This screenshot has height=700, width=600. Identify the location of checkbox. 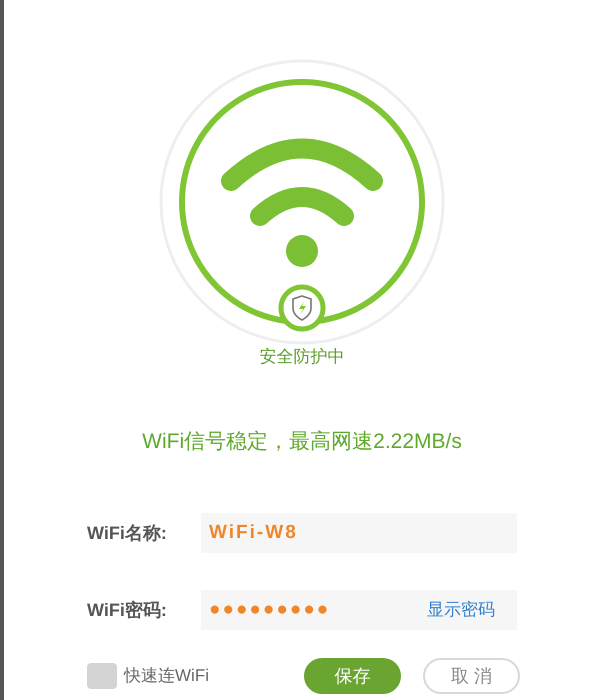
(102, 676).